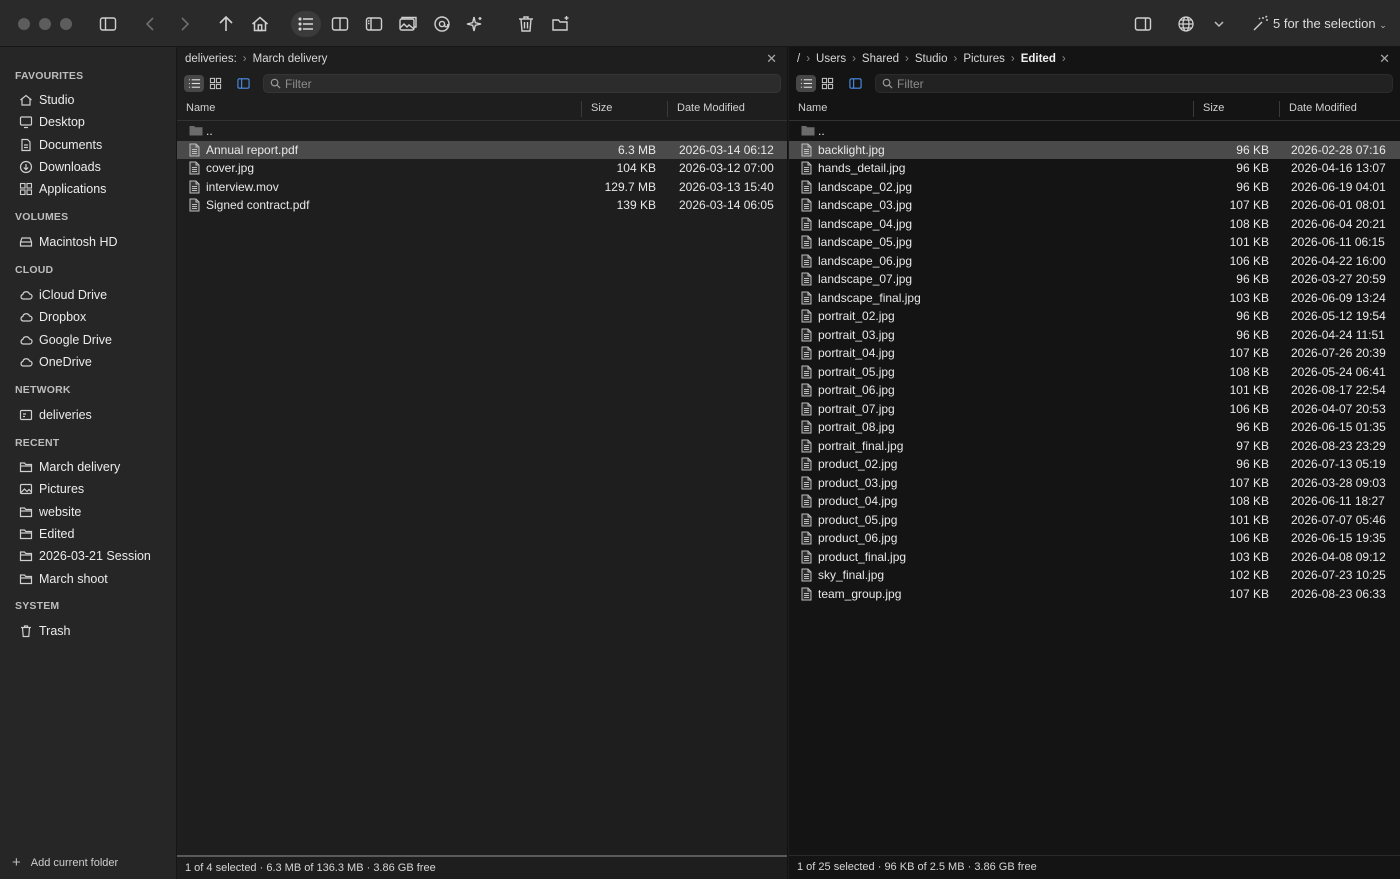  What do you see at coordinates (51, 489) in the screenshot?
I see `sidebar-item-pictures: Pictures` at bounding box center [51, 489].